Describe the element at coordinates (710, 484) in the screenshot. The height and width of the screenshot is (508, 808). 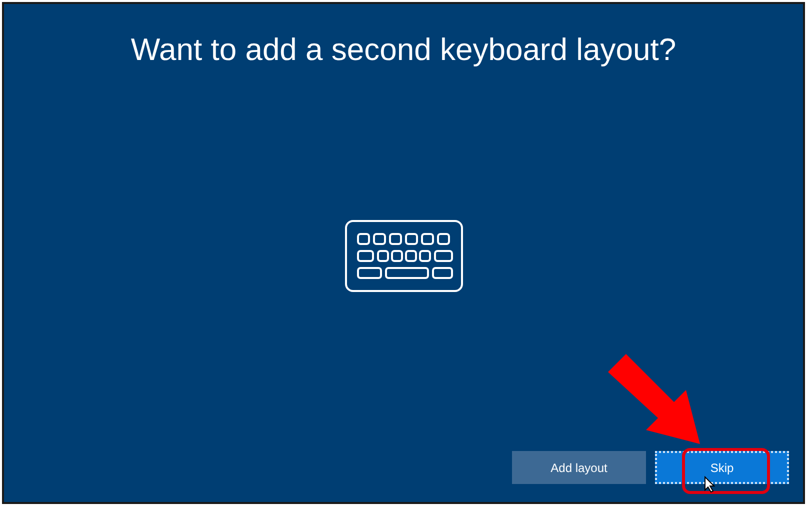
I see `cursor-icon` at that location.